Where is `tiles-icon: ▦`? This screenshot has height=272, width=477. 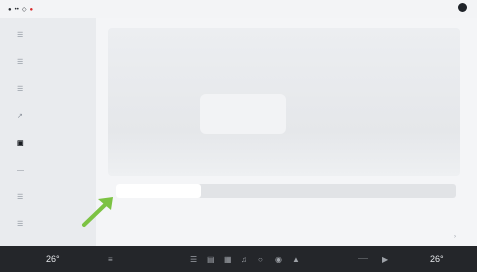 tiles-icon: ▦ is located at coordinates (228, 259).